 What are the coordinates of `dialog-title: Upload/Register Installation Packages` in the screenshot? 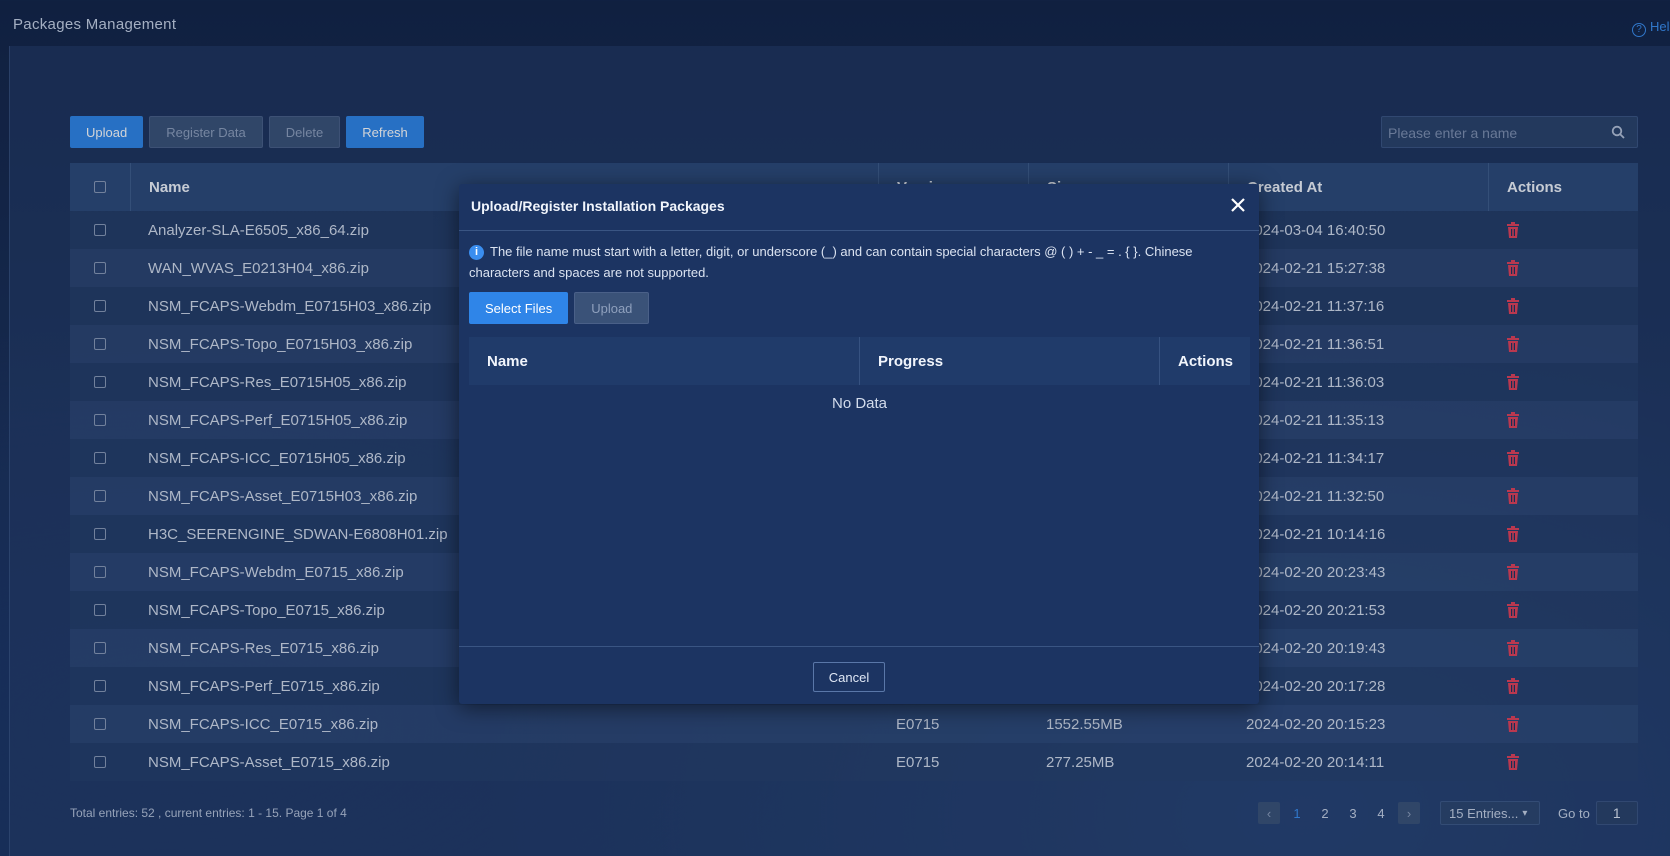 It's located at (598, 206).